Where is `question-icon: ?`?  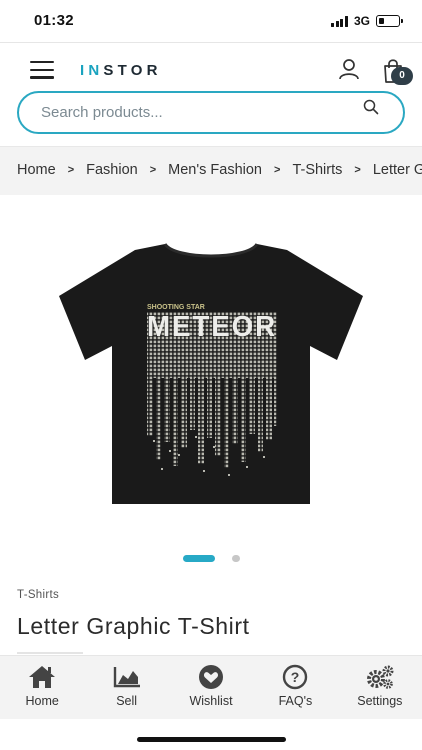
question-icon: ? is located at coordinates (295, 677).